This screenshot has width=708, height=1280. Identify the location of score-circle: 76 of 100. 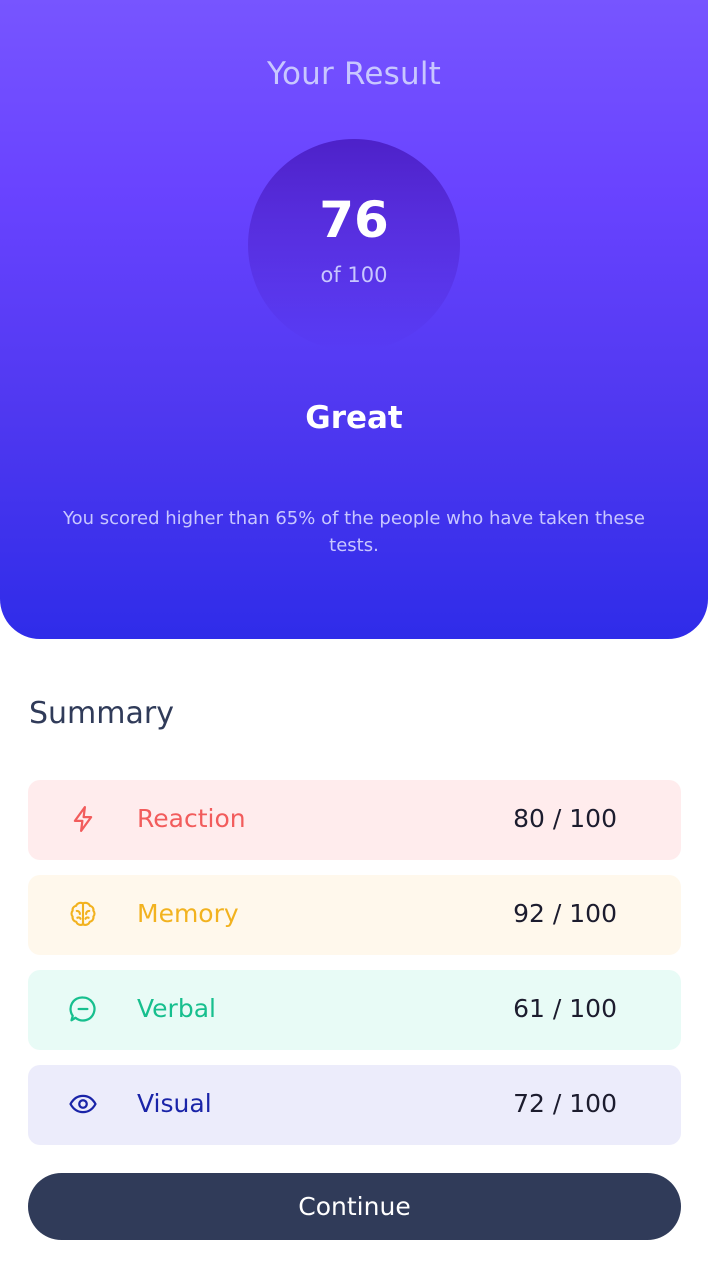
(354, 245).